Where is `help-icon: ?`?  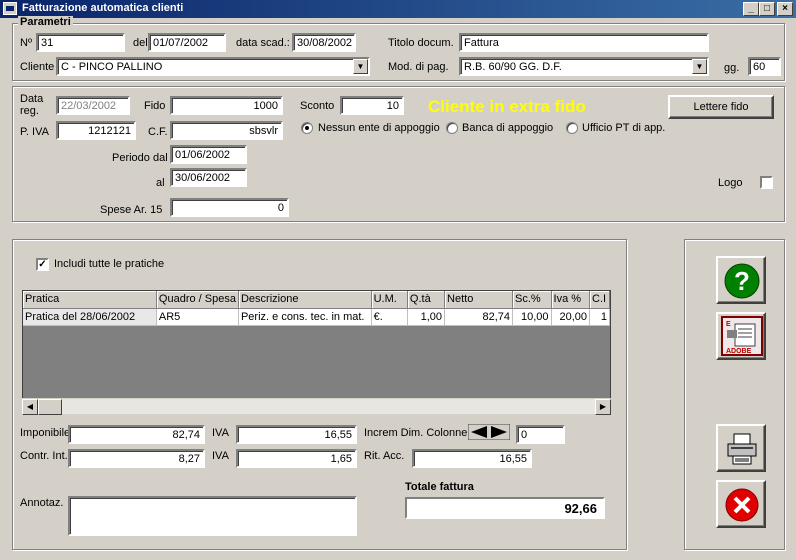
help-icon: ? is located at coordinates (742, 281).